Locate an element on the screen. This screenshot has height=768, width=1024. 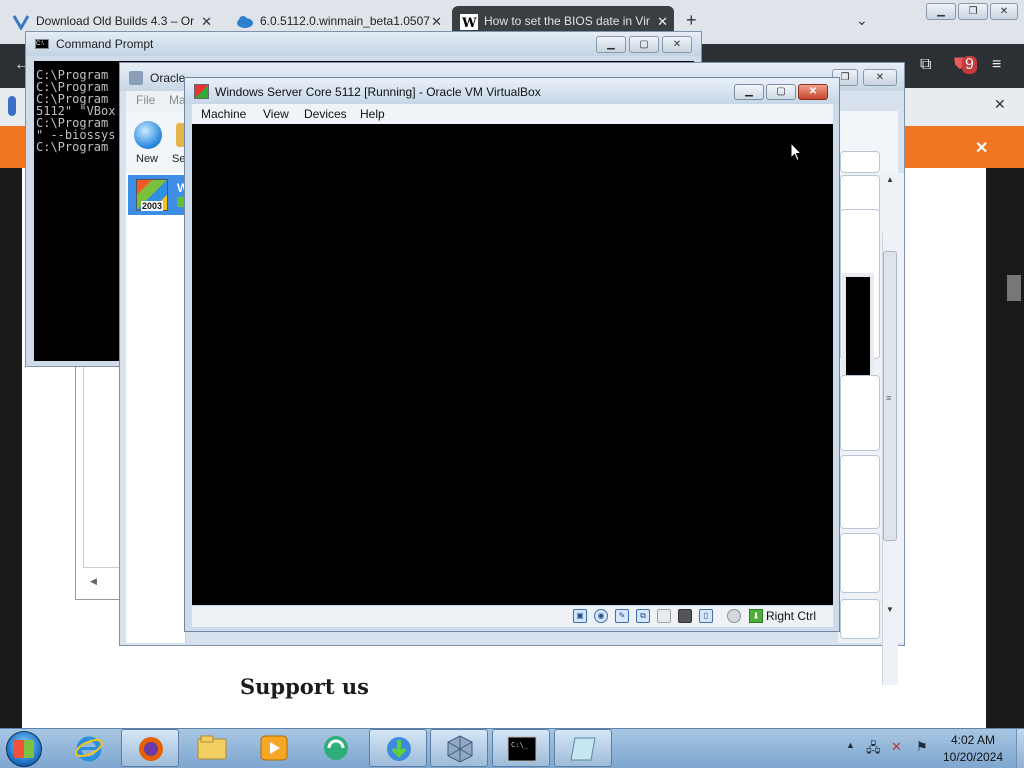
new-tab-button: + is located at coordinates (691, 20).